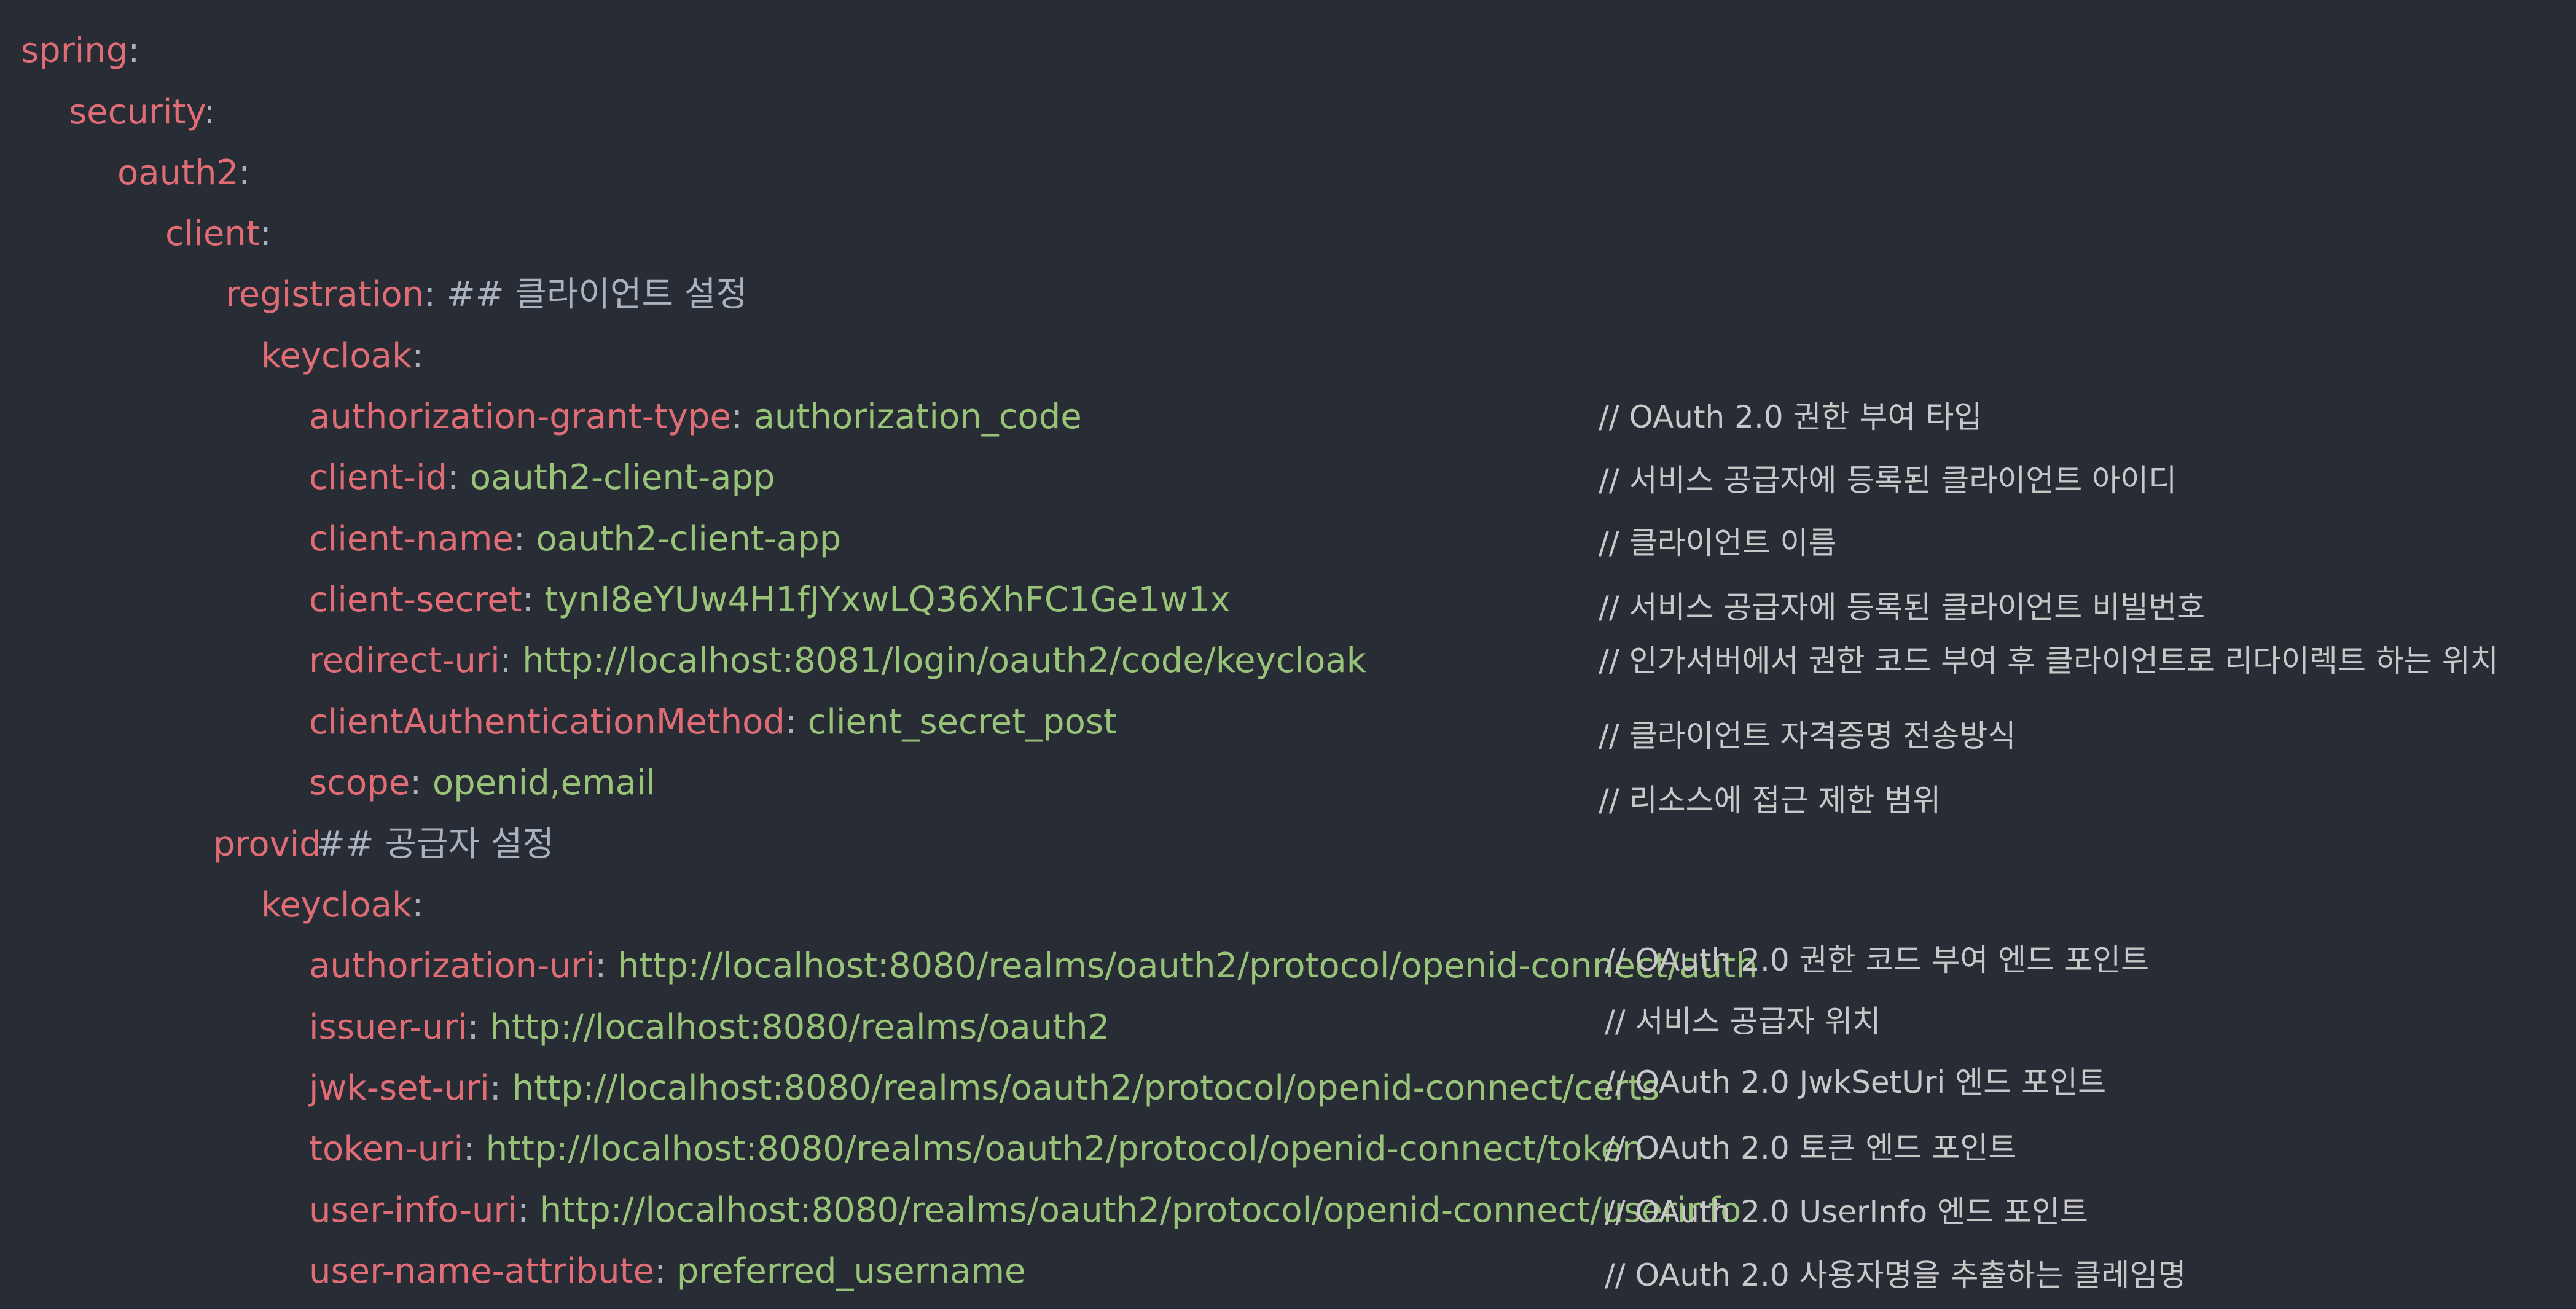 The height and width of the screenshot is (1309, 2576). I want to click on code-segment: registration: ## 클라이언트 설정, so click(486, 295).